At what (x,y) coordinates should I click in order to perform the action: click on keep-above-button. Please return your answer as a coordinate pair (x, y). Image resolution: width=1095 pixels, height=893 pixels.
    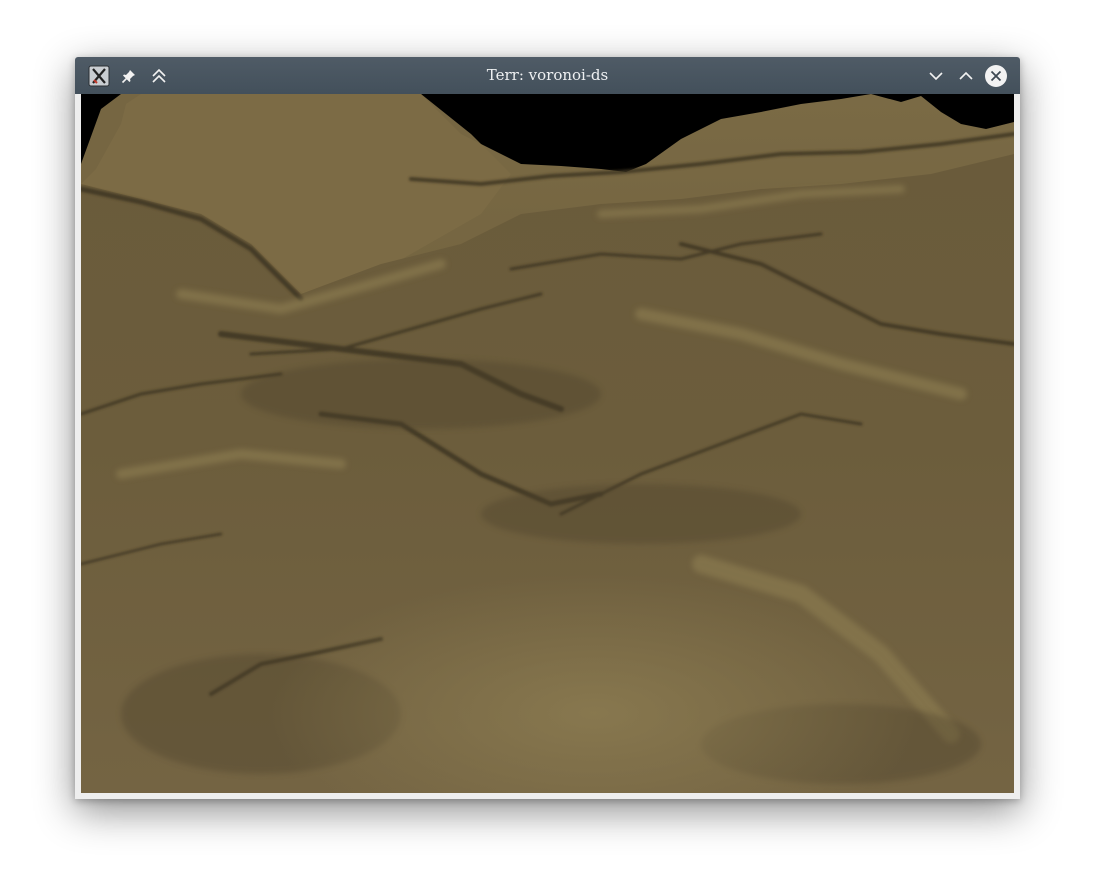
    Looking at the image, I should click on (159, 75).